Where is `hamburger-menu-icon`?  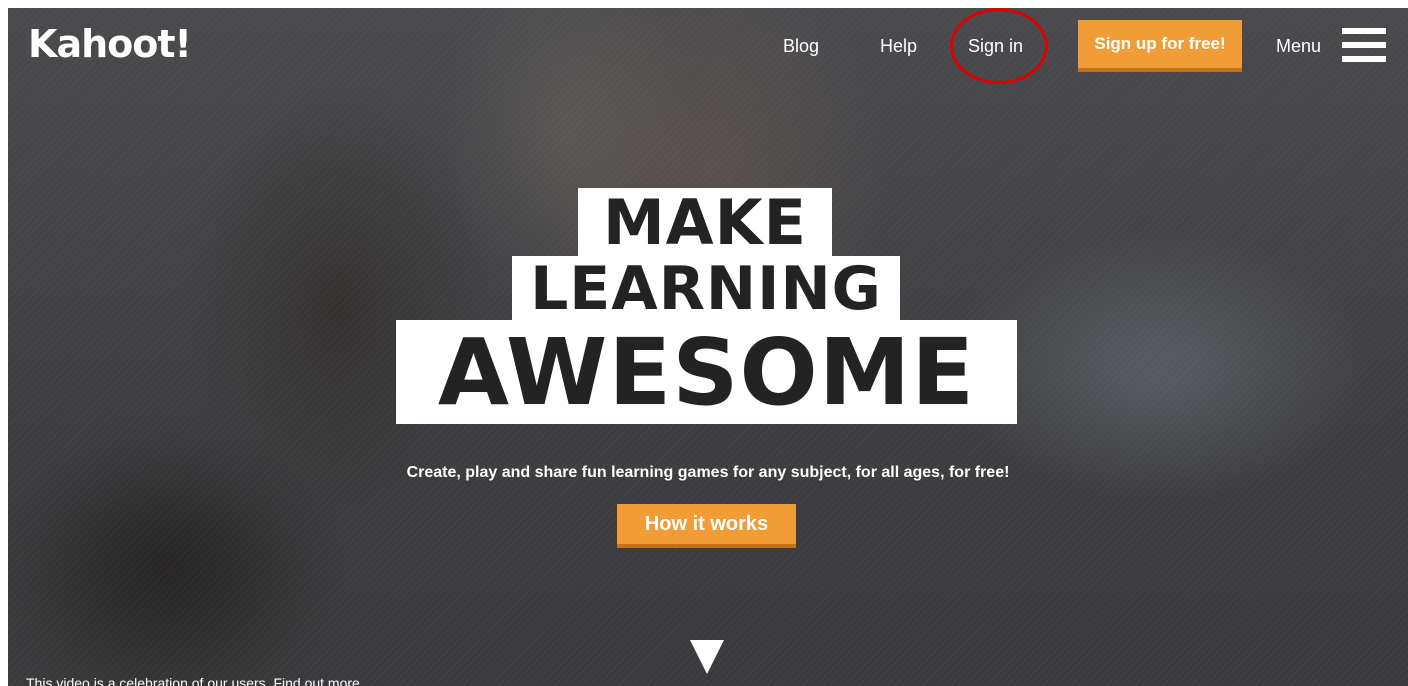 hamburger-menu-icon is located at coordinates (1364, 45).